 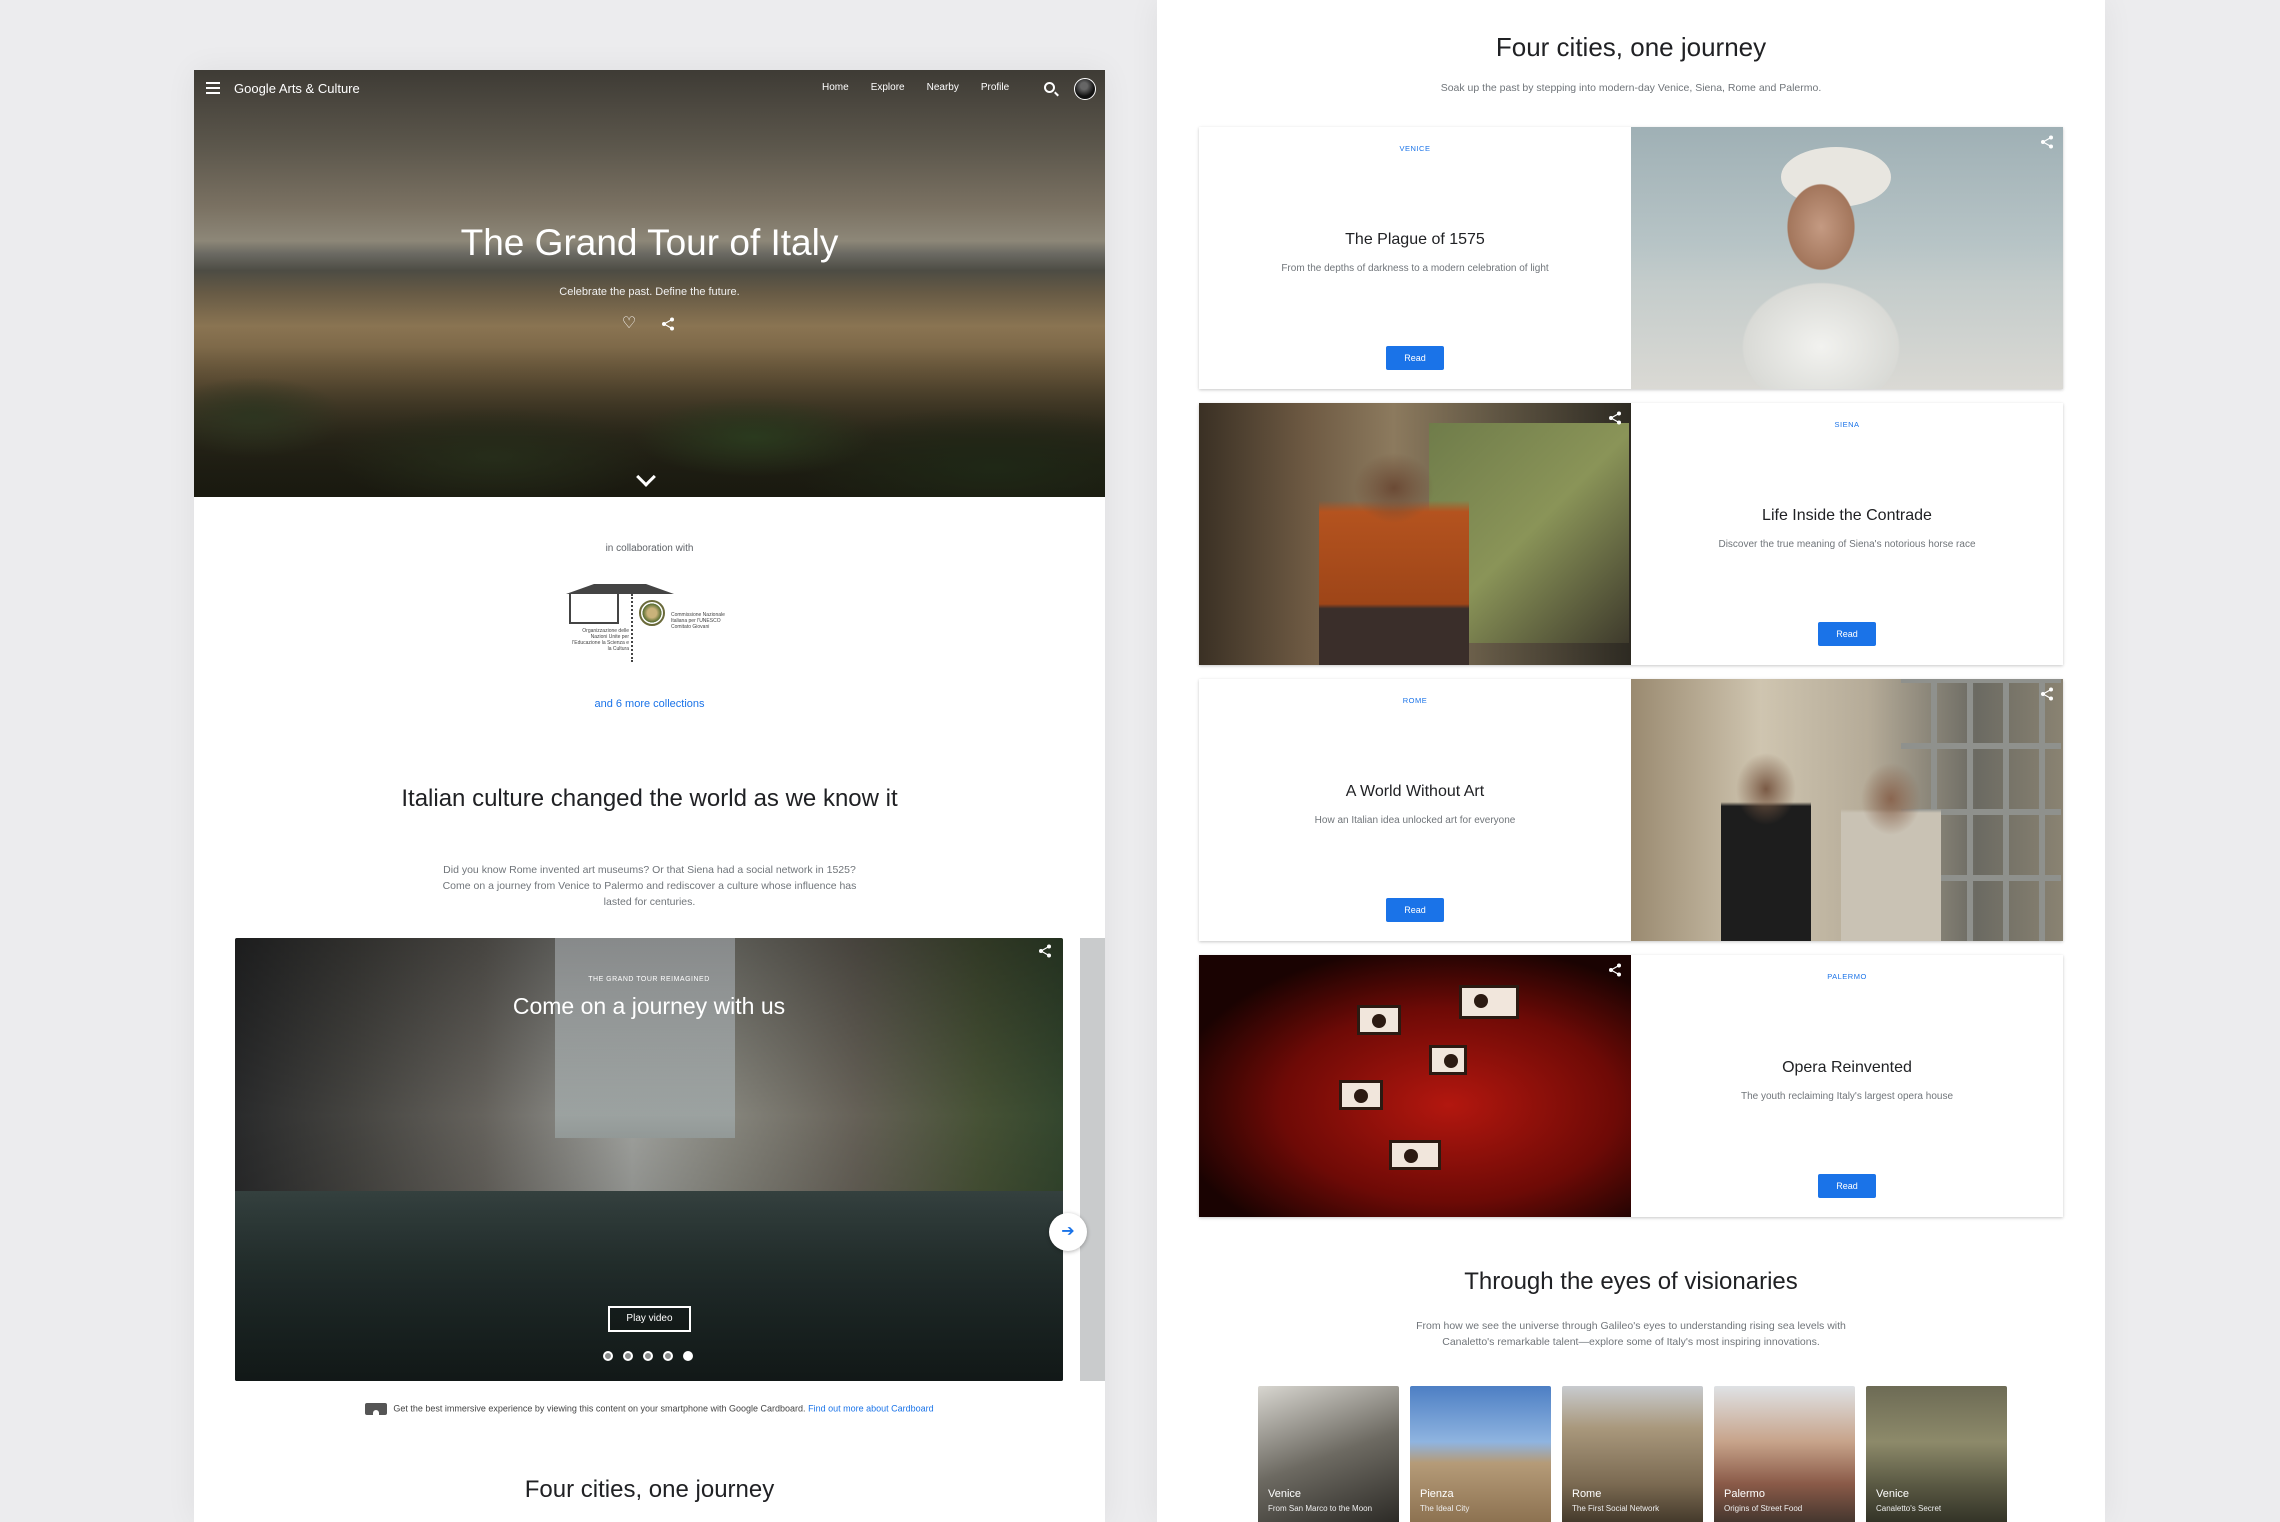 I want to click on logo-divider, so click(x=632, y=628).